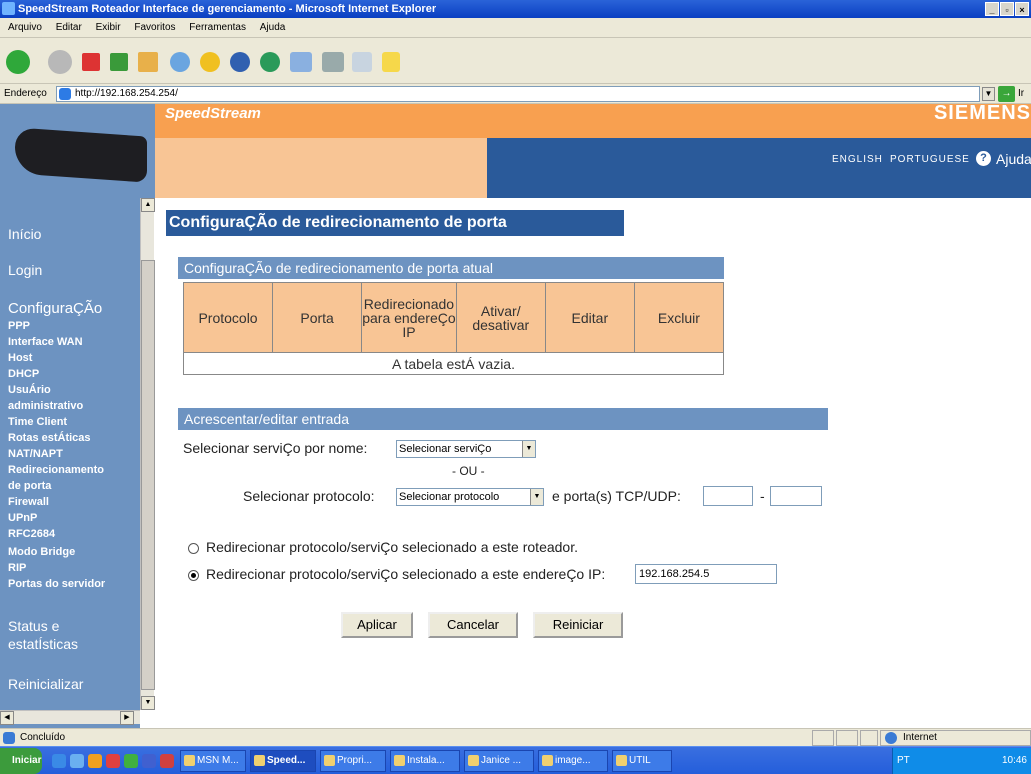  I want to click on forward-icon, so click(60, 62).